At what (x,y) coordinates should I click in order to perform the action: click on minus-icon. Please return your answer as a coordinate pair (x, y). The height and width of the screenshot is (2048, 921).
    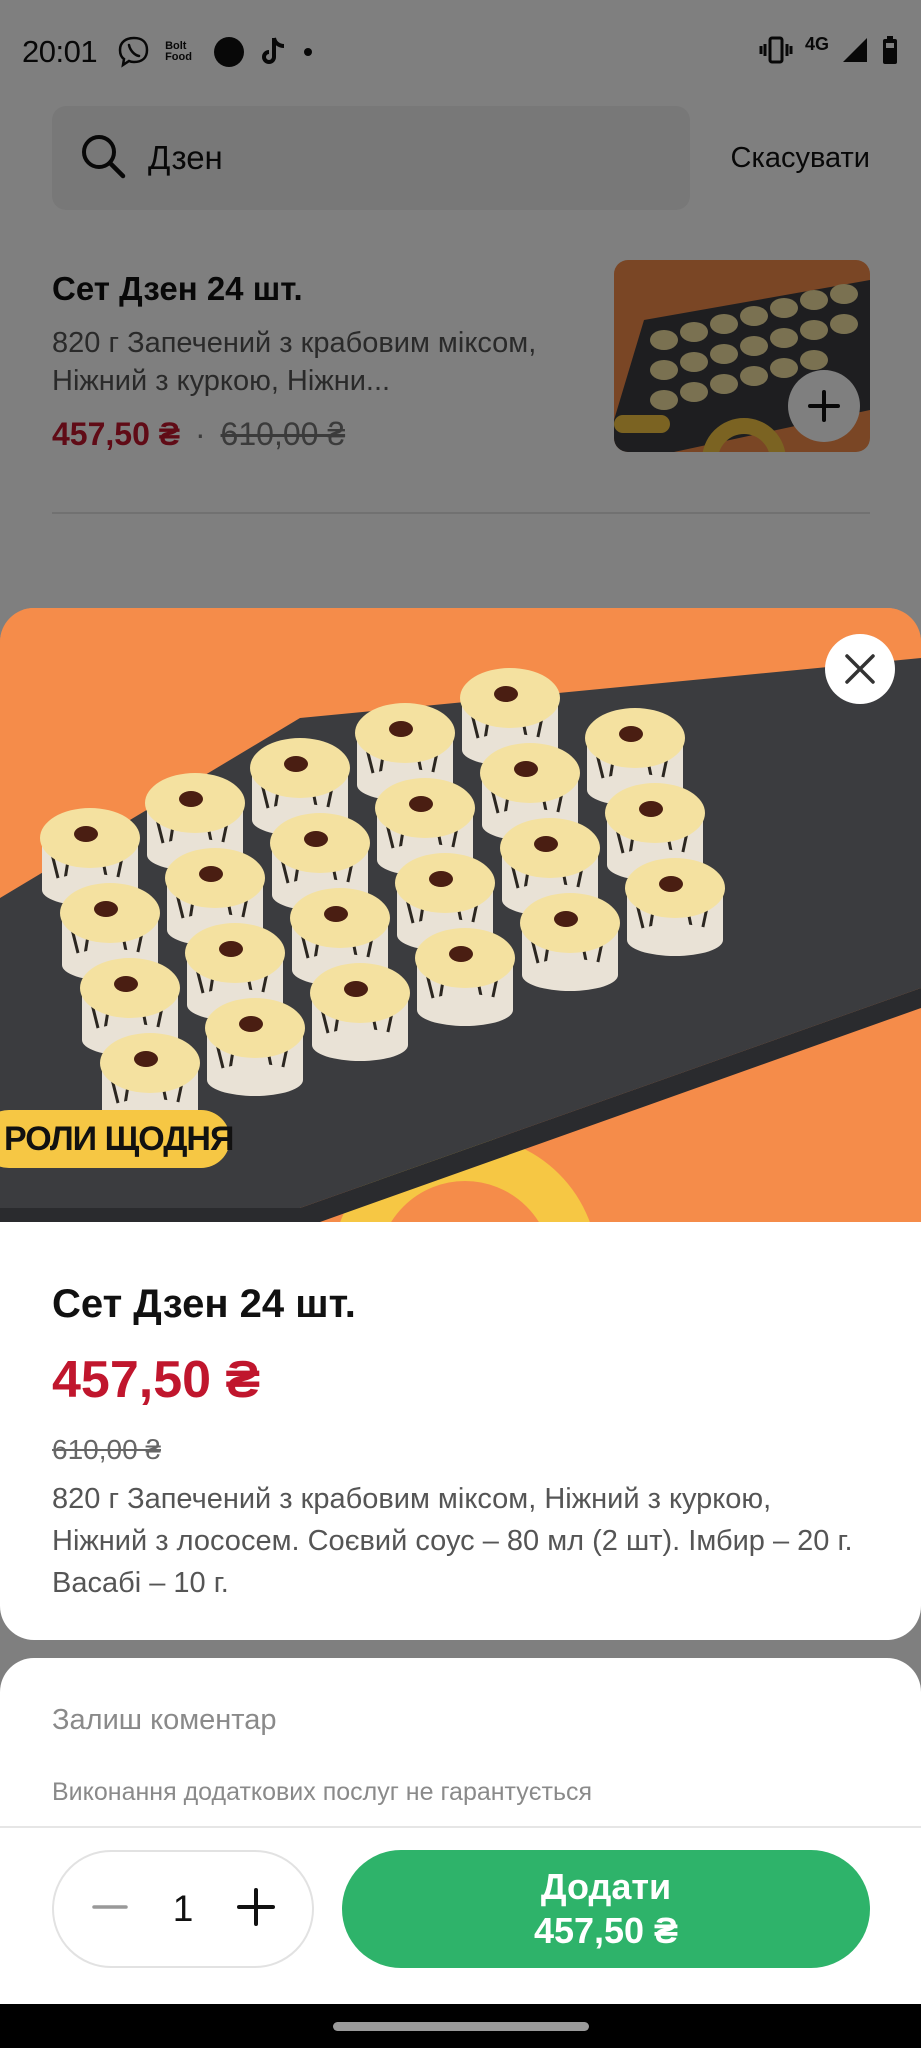
    Looking at the image, I should click on (110, 1906).